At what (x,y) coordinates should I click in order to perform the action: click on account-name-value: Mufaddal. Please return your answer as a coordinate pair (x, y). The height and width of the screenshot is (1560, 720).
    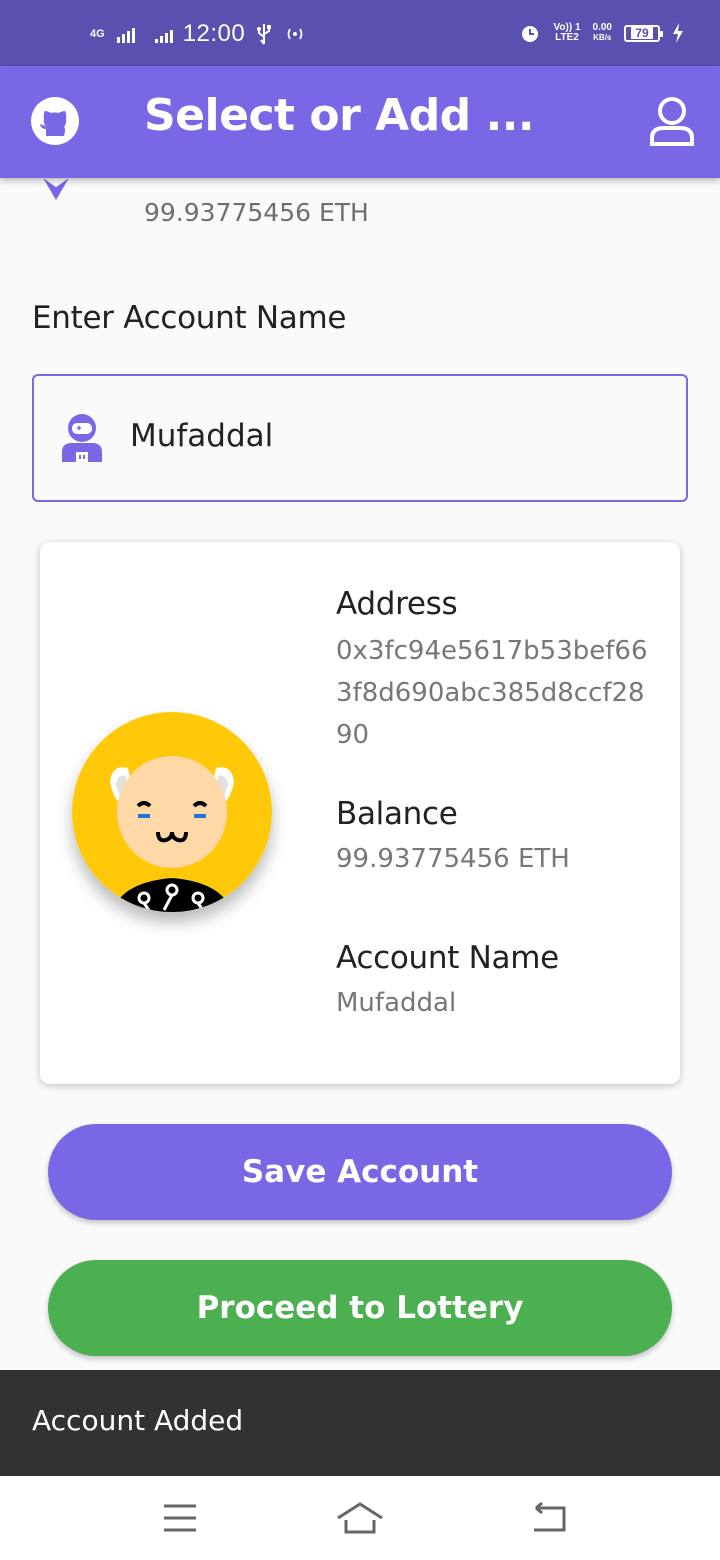
    Looking at the image, I should click on (396, 1003).